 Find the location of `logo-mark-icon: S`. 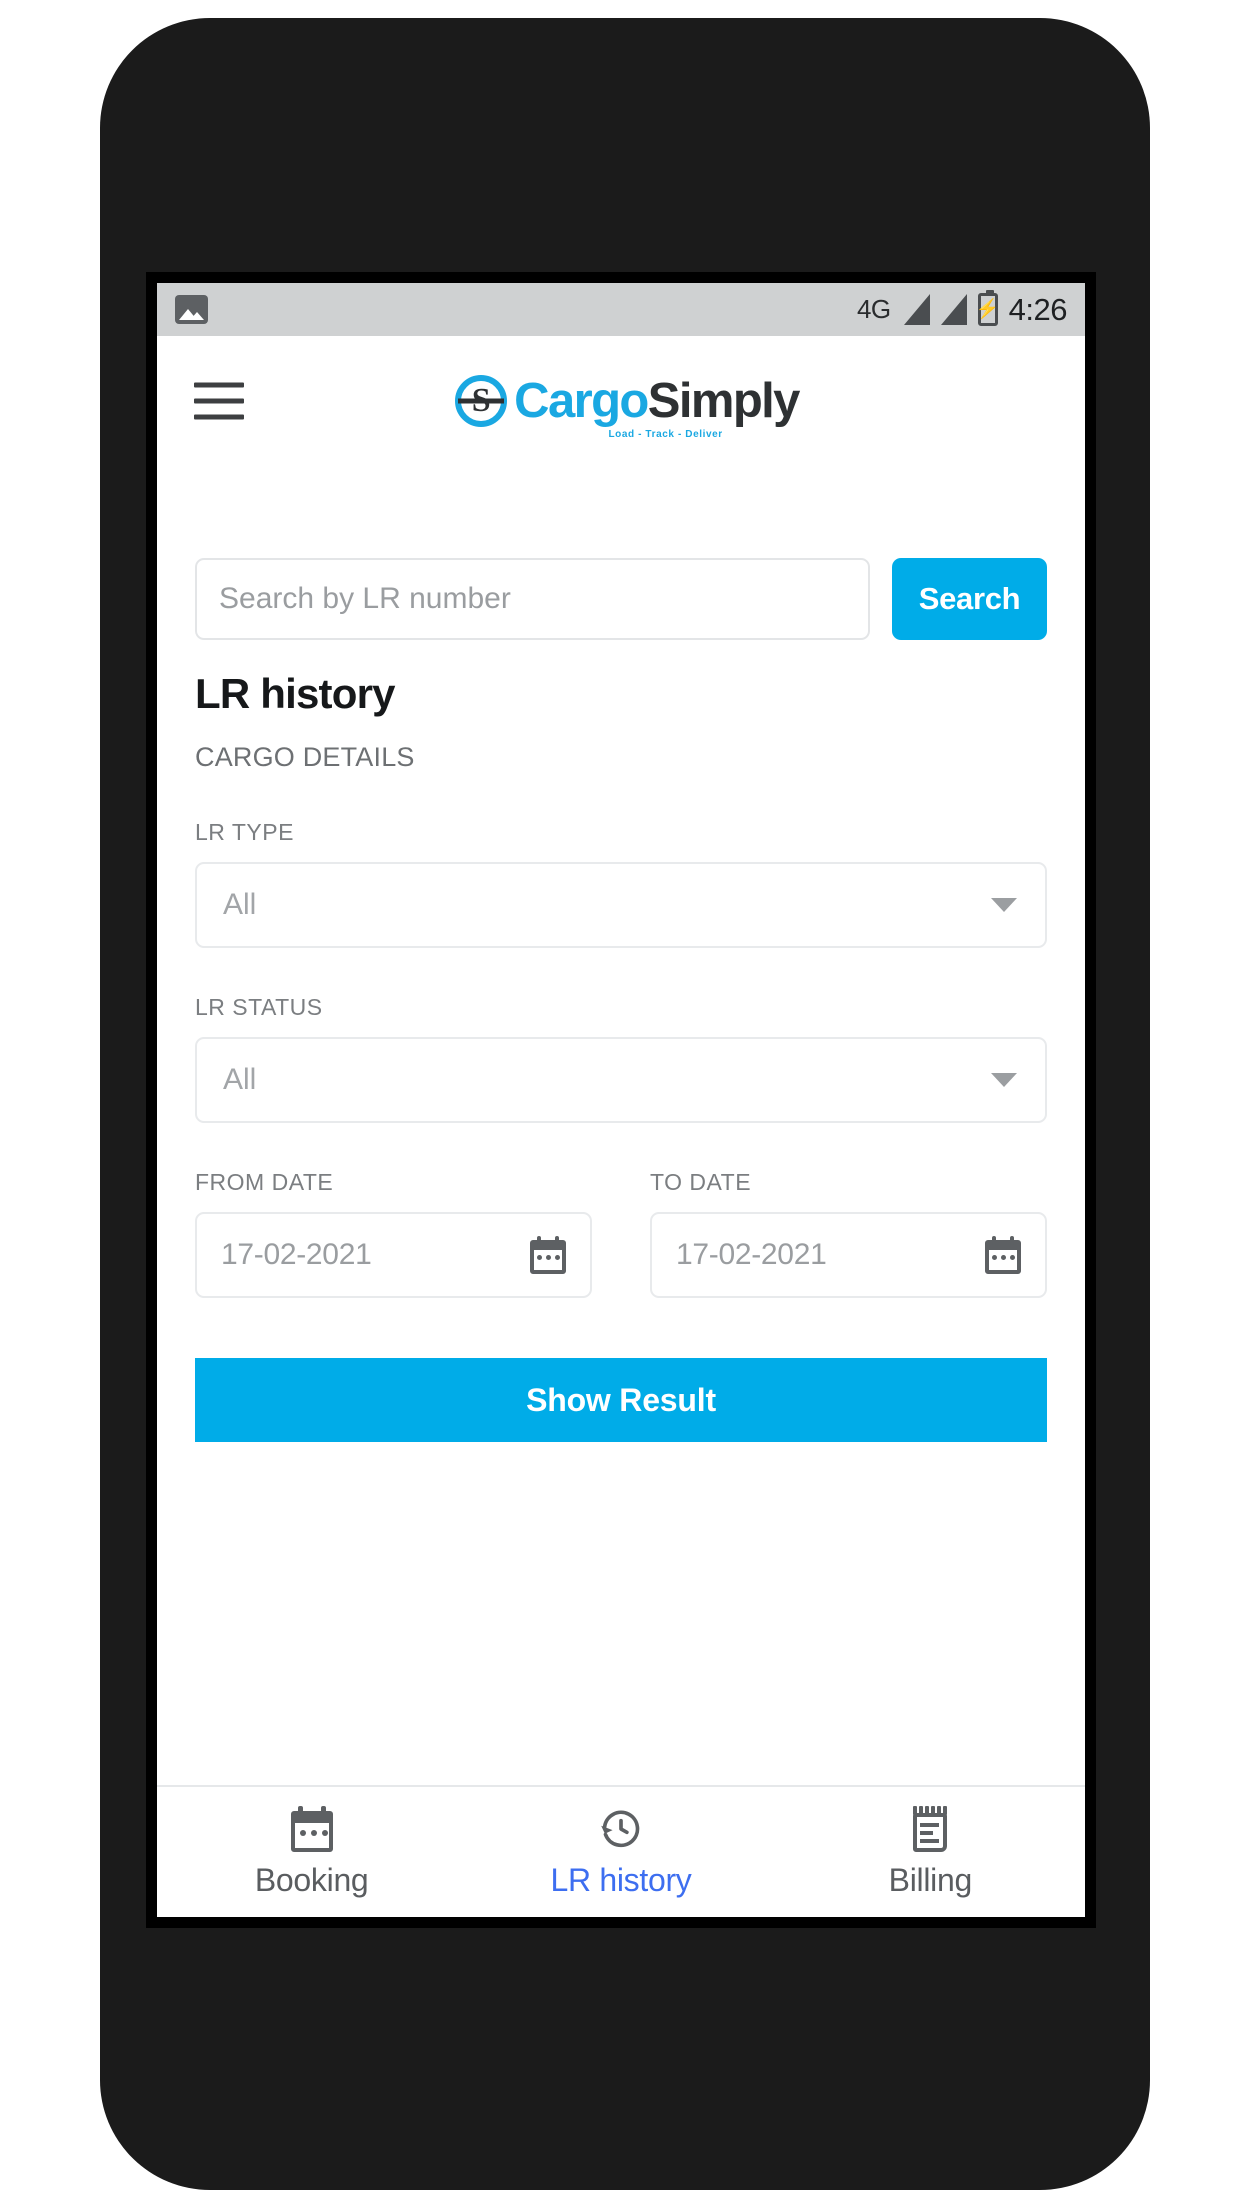

logo-mark-icon: S is located at coordinates (481, 401).